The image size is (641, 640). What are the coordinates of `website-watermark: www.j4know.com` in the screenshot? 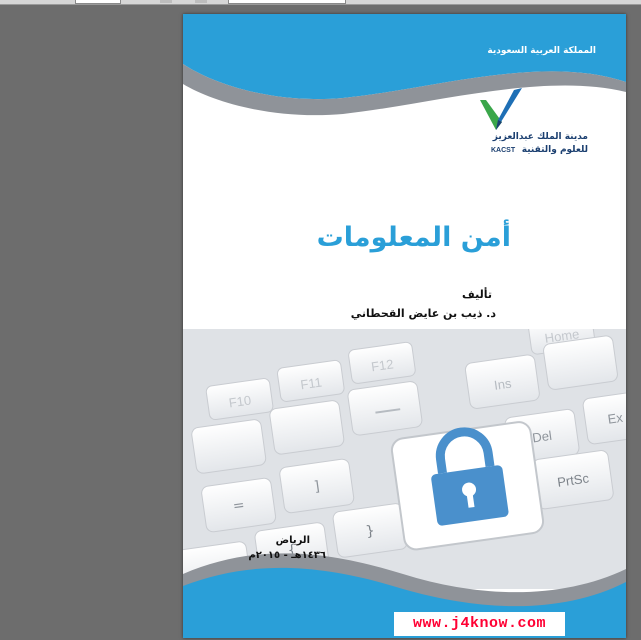 It's located at (479, 624).